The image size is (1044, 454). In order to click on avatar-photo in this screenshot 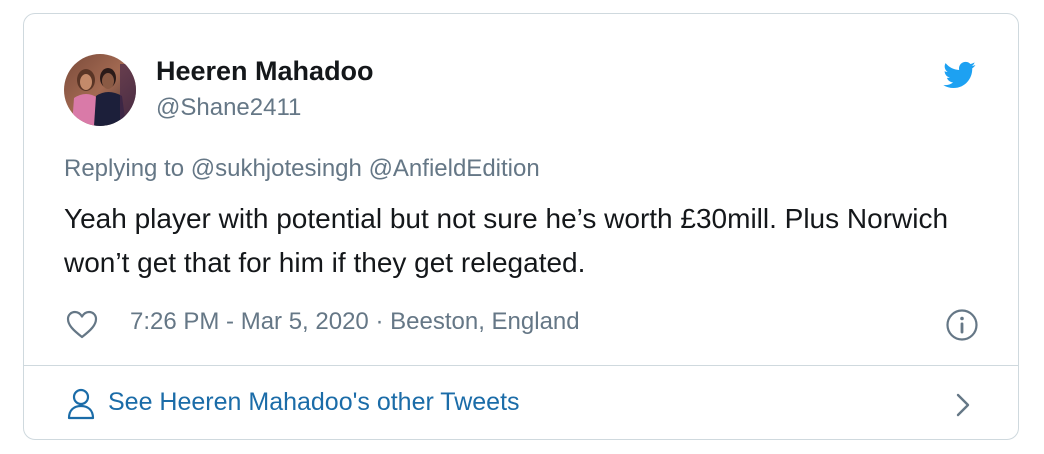, I will do `click(100, 90)`.